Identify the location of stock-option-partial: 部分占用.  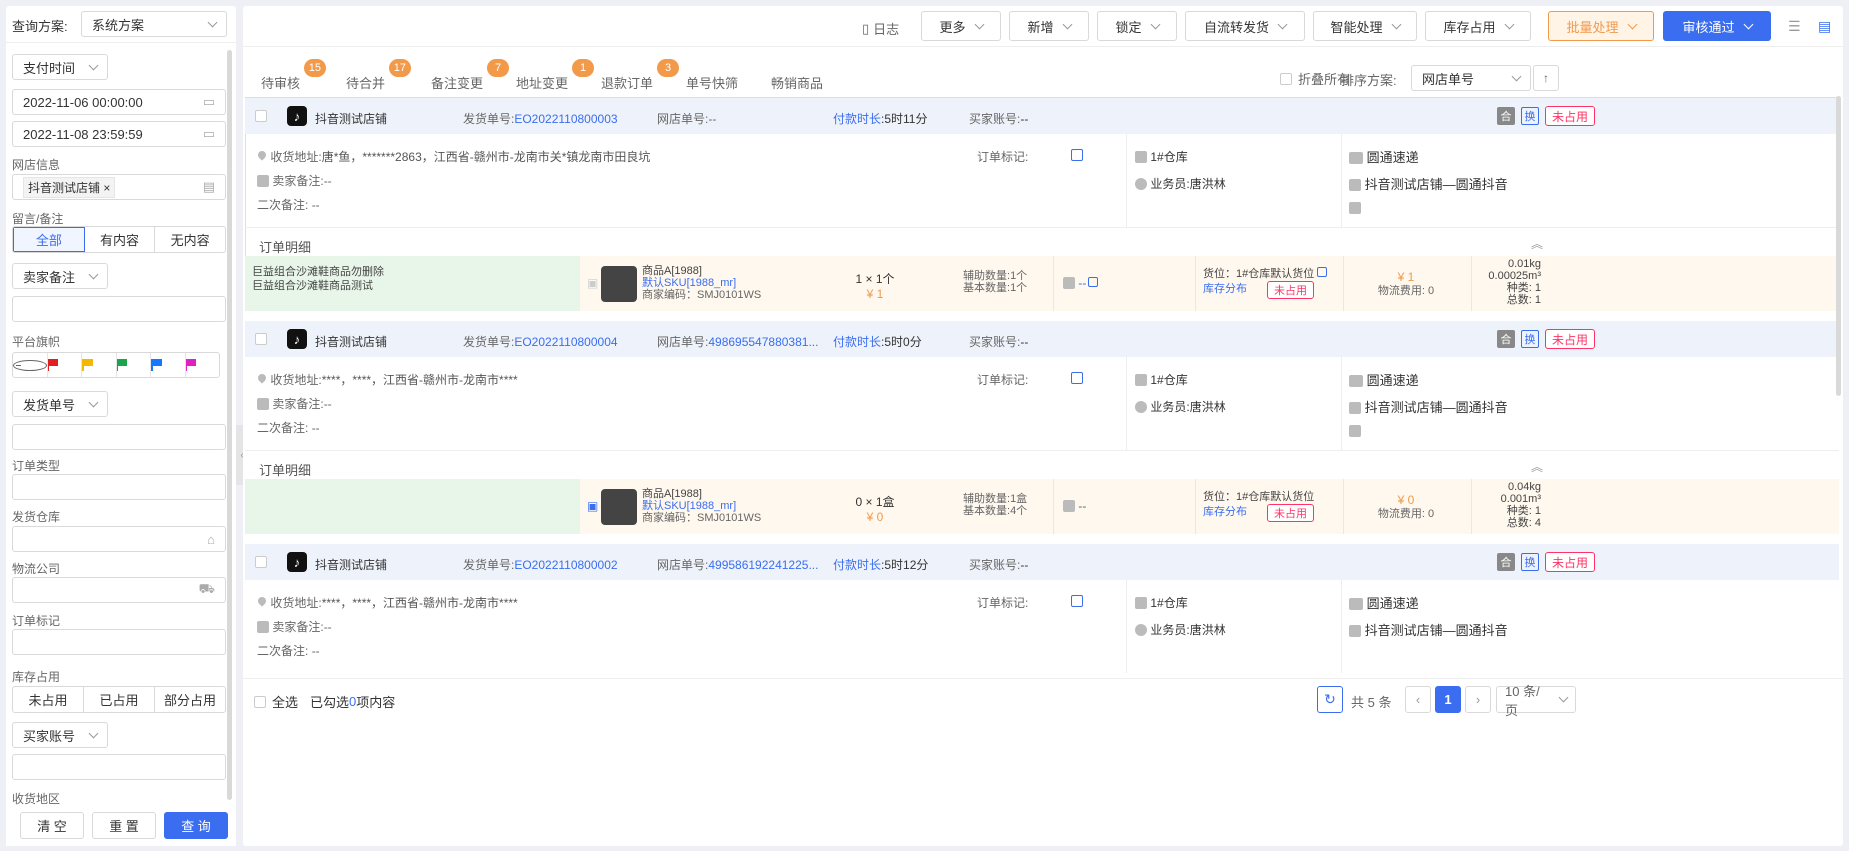
(190, 699).